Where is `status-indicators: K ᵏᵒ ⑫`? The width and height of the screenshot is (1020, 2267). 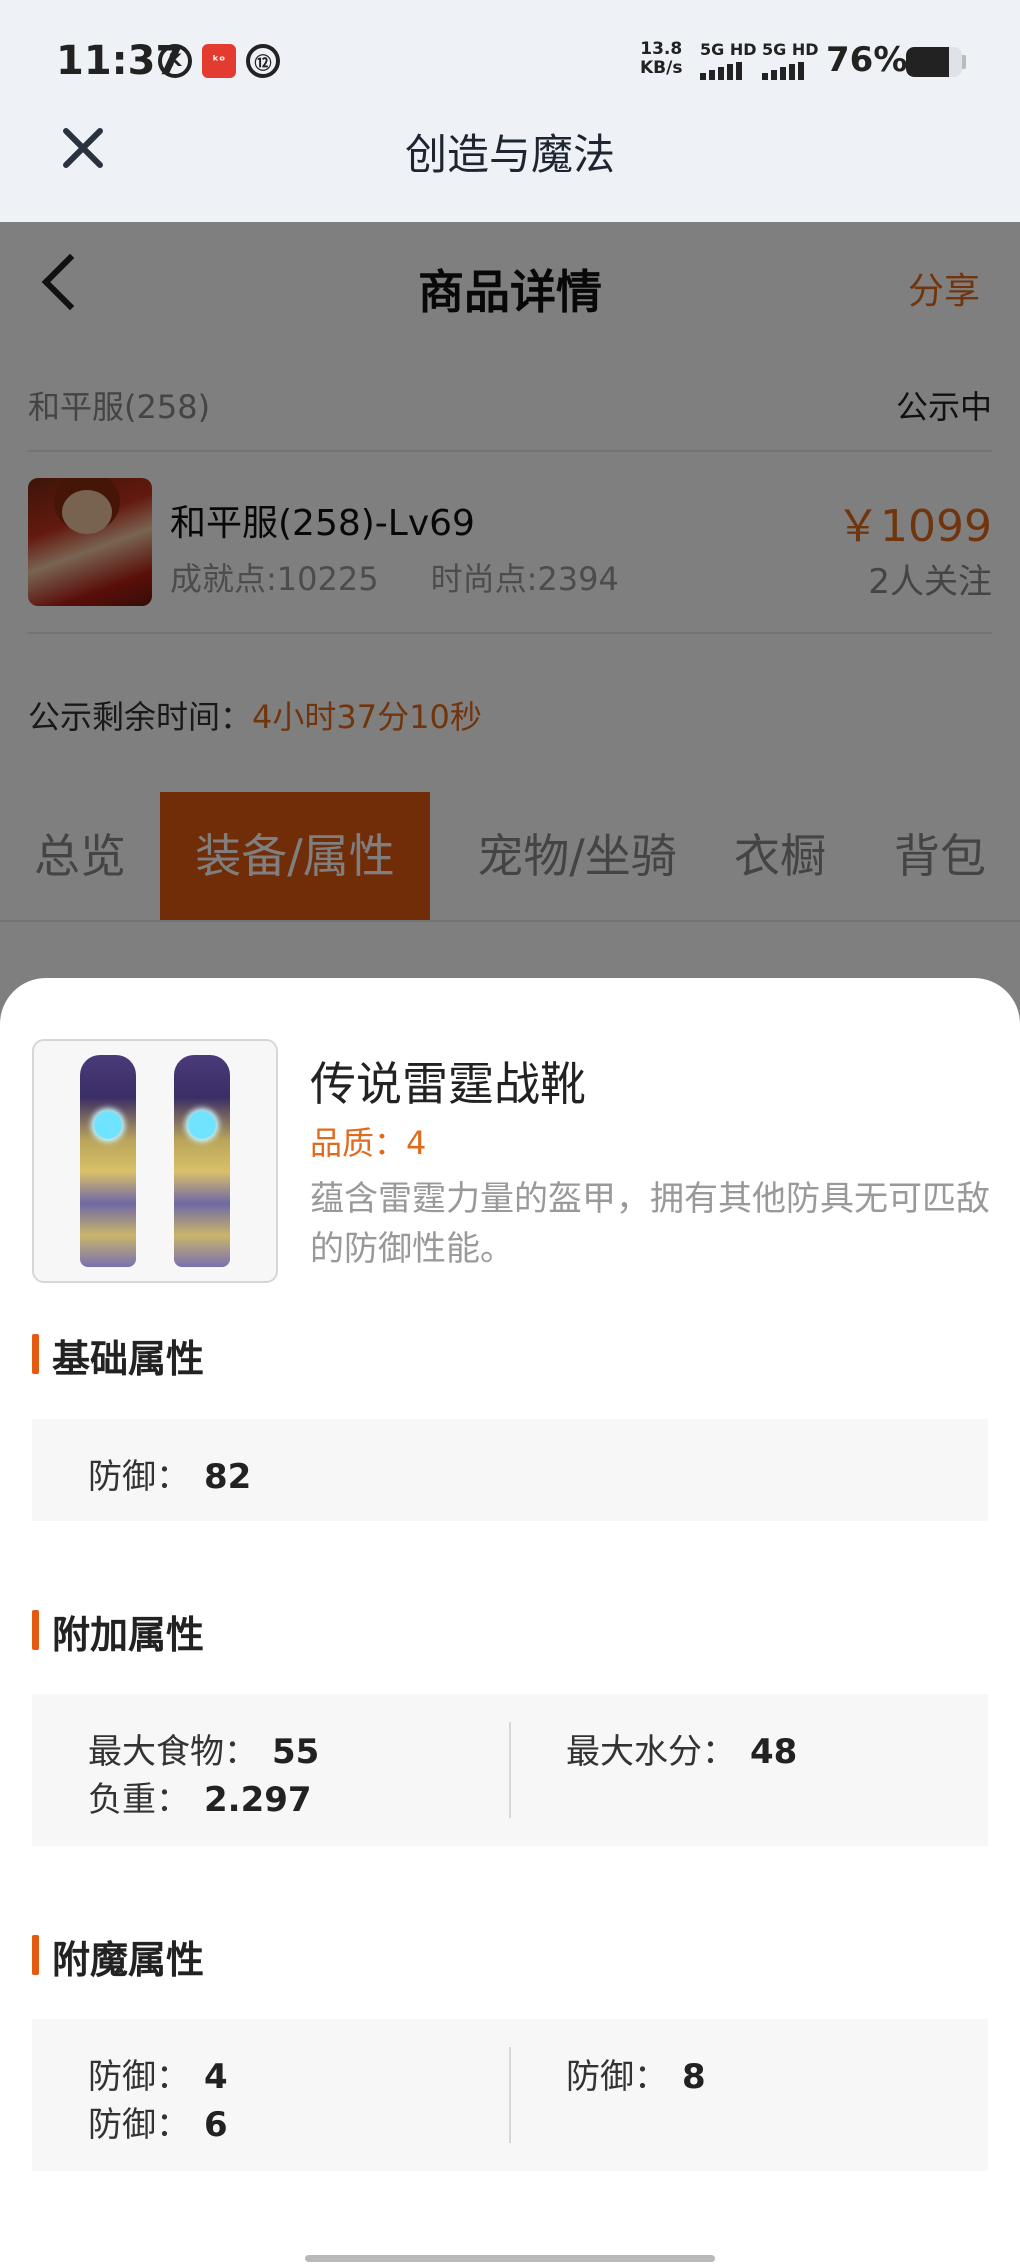
status-indicators: K ᵏᵒ ⑫ is located at coordinates (219, 61).